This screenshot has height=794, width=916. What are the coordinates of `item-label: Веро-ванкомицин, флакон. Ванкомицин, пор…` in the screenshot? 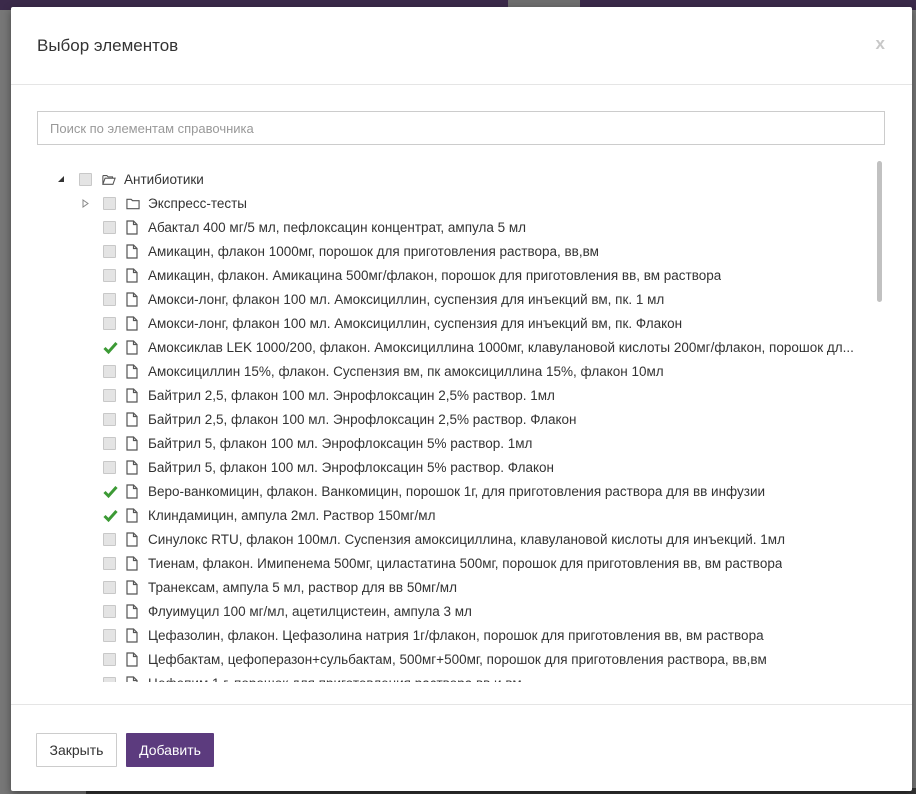 It's located at (457, 491).